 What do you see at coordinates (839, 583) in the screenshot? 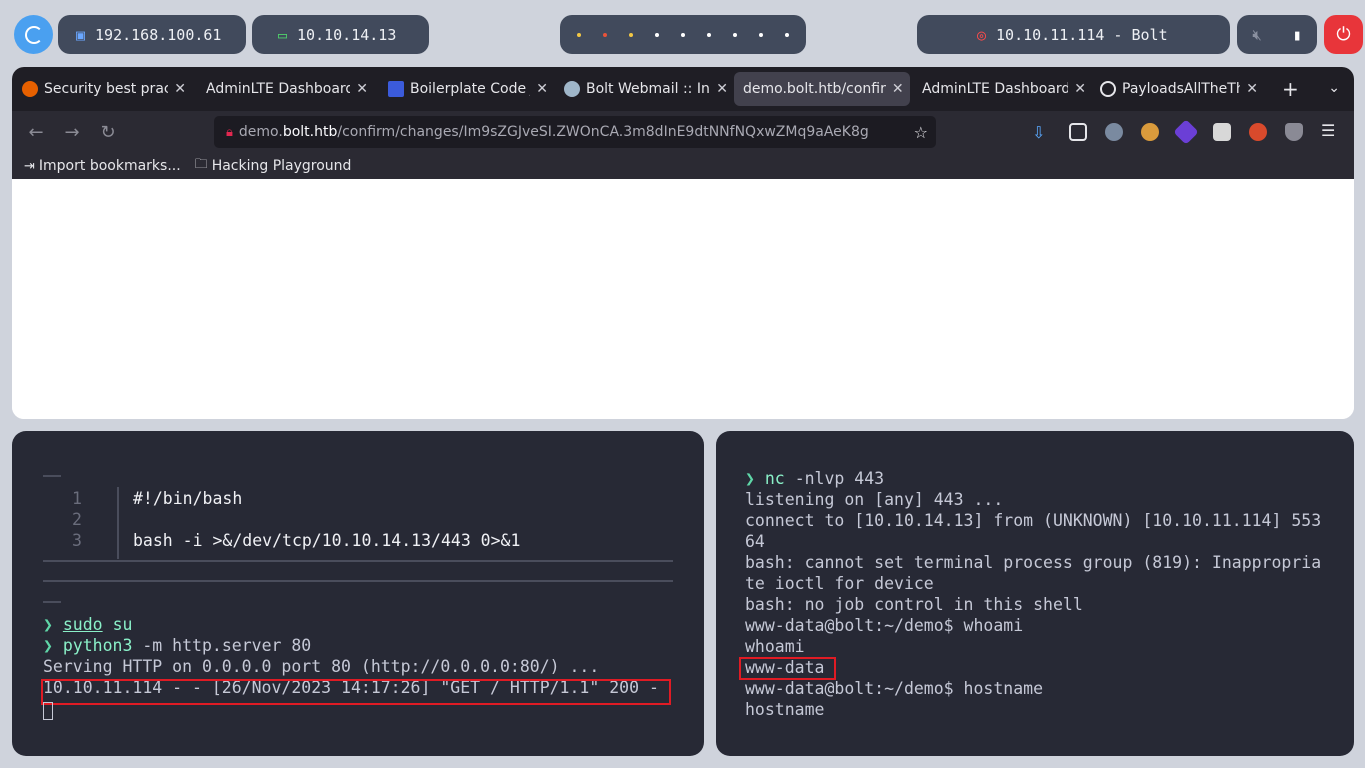
I see `output-line: te ioctl for device` at bounding box center [839, 583].